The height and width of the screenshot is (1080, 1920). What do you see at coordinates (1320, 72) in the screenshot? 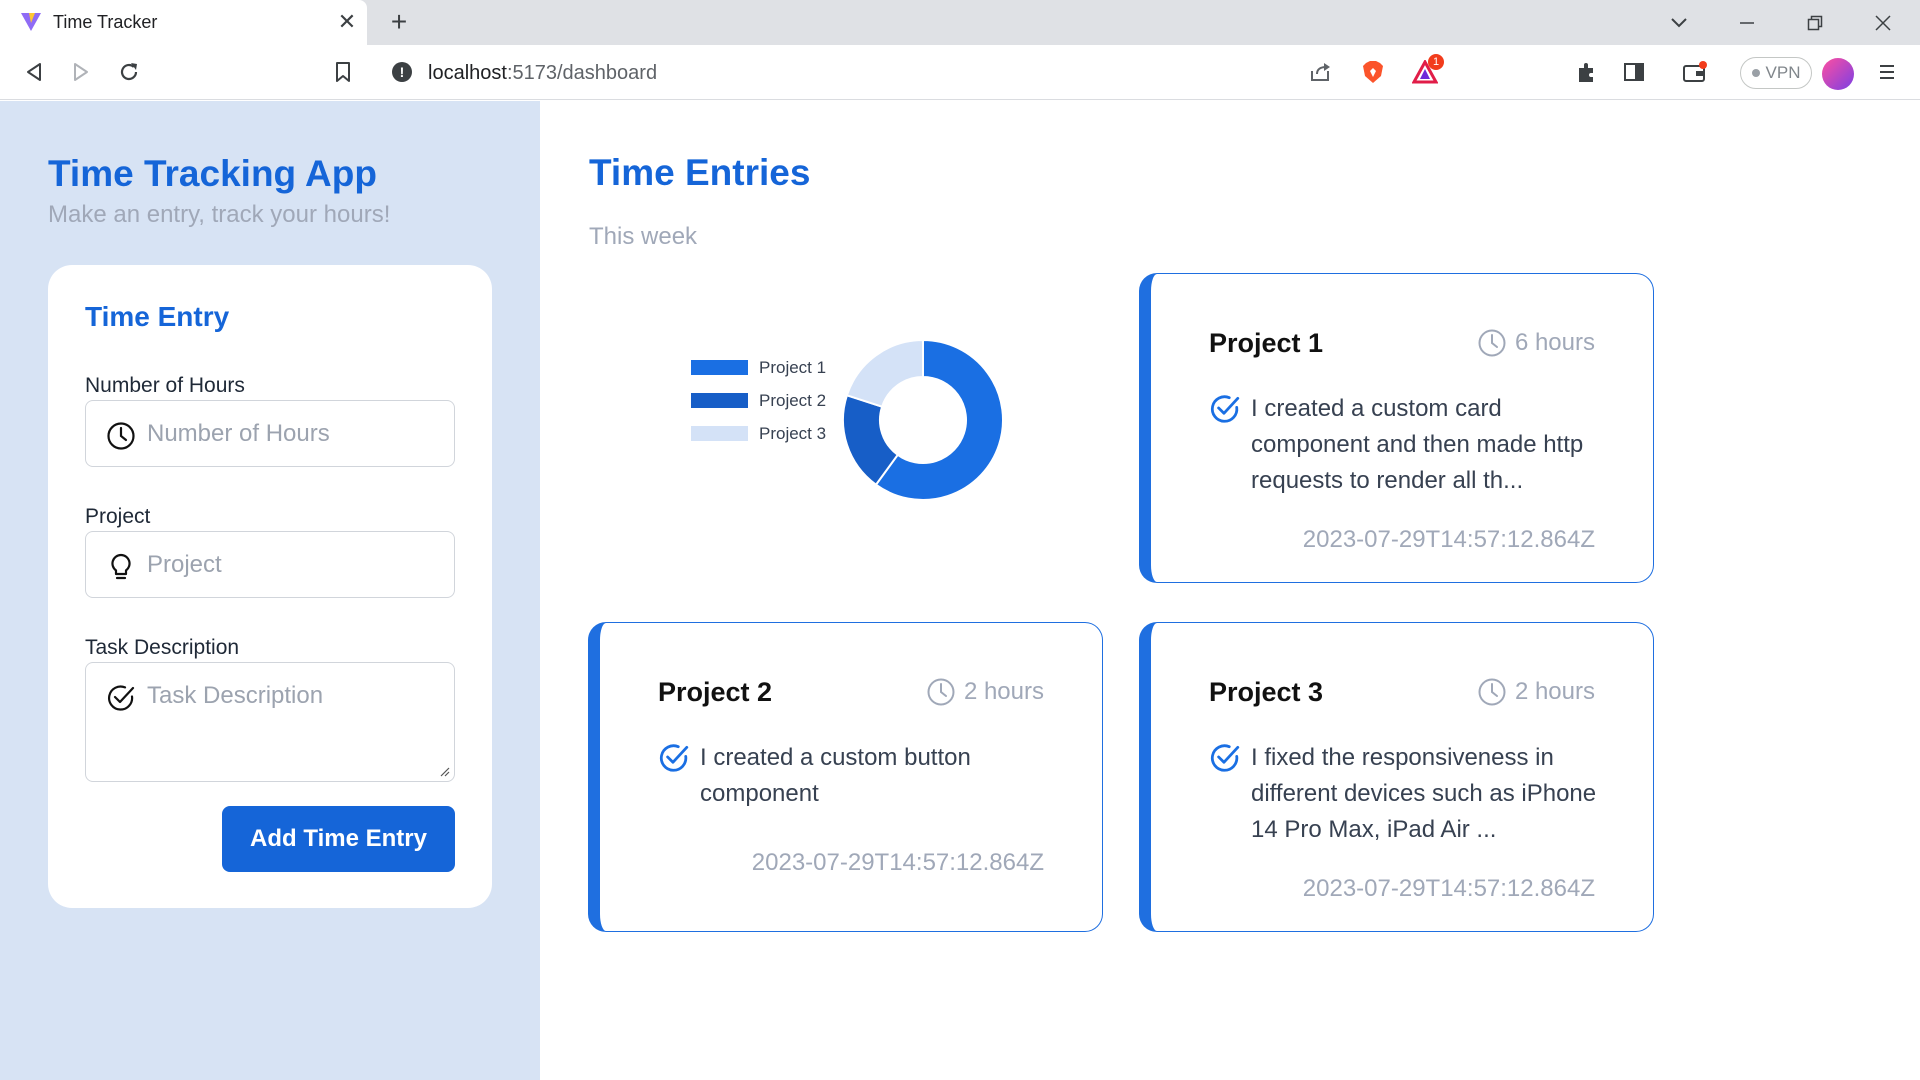
I see `share-icon` at bounding box center [1320, 72].